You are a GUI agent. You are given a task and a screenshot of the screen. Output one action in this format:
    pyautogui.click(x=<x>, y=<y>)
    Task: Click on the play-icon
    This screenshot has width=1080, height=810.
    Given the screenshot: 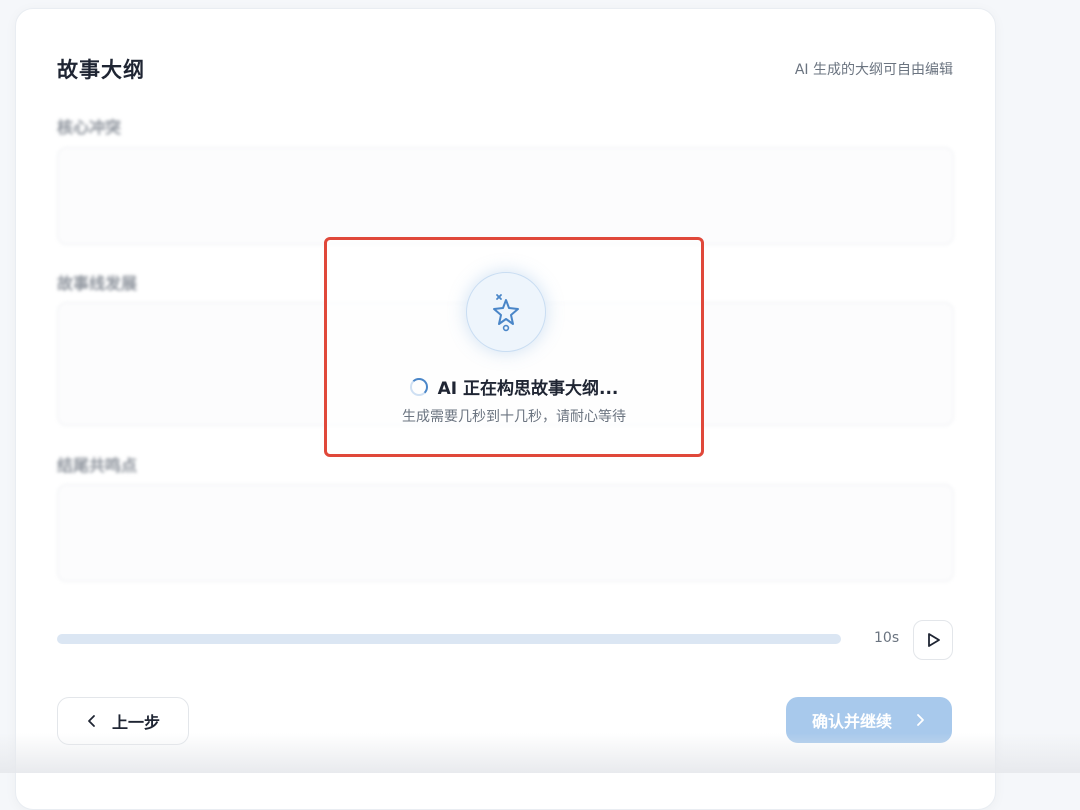 What is the action you would take?
    pyautogui.click(x=934, y=640)
    